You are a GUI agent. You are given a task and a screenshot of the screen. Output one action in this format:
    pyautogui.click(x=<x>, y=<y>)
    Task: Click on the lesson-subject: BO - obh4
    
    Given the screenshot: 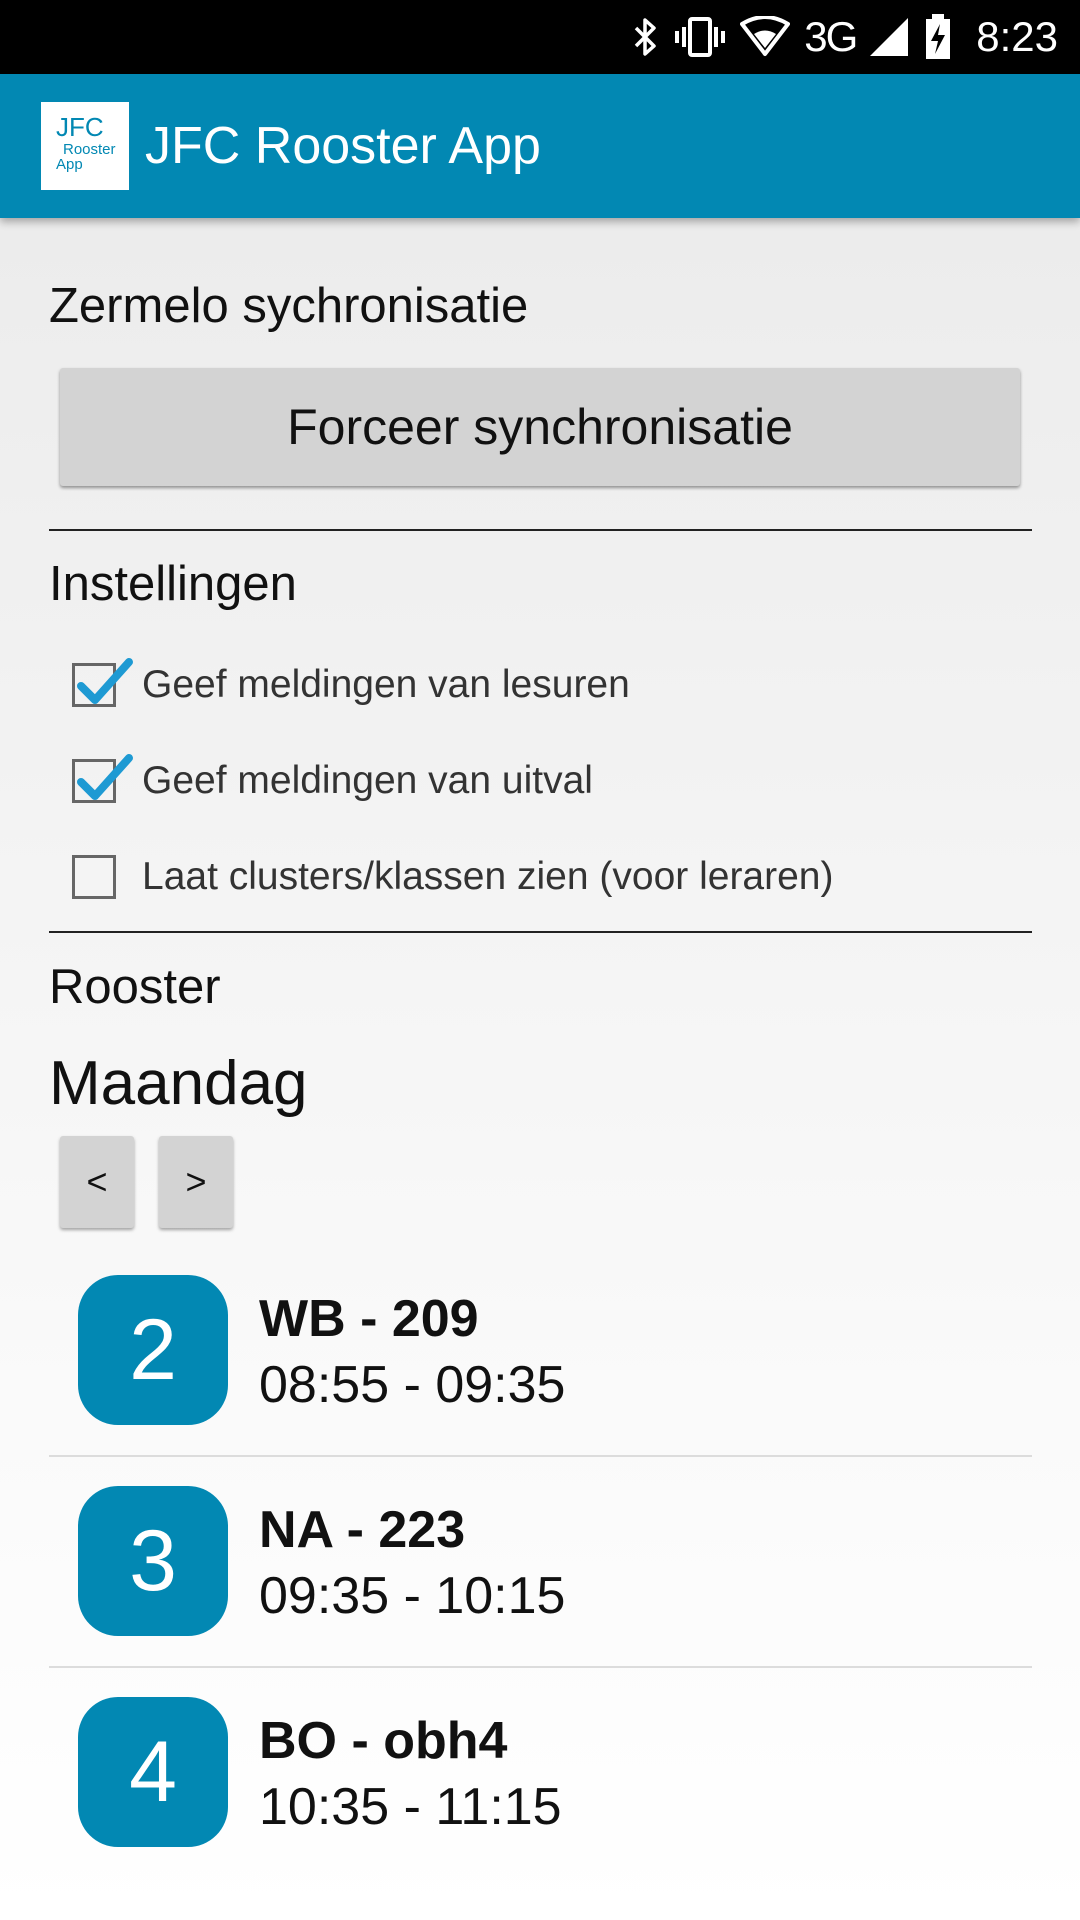 What is the action you would take?
    pyautogui.click(x=383, y=1741)
    